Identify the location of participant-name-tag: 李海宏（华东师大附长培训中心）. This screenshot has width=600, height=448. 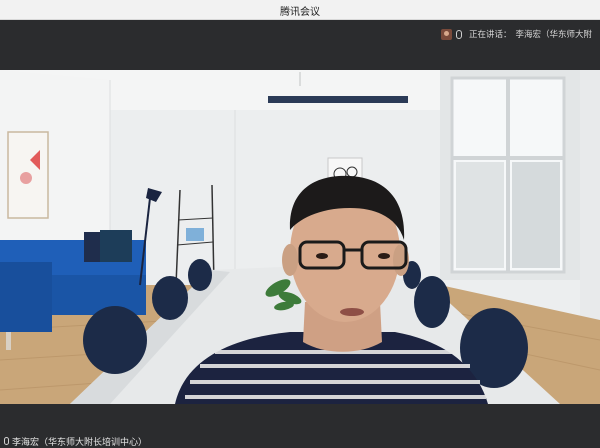
(75, 441).